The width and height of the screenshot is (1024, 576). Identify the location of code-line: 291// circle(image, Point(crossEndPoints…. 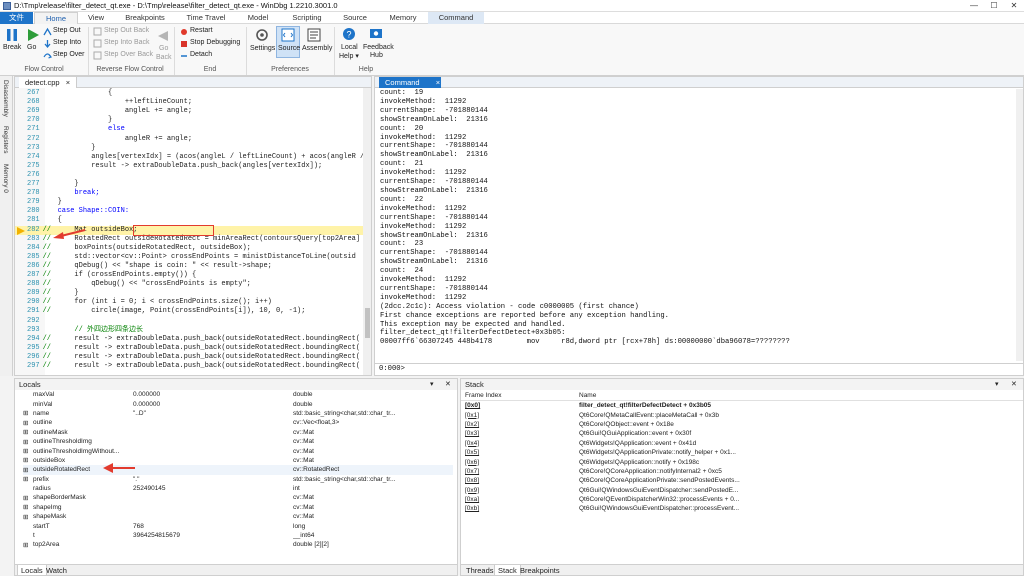
(166, 311).